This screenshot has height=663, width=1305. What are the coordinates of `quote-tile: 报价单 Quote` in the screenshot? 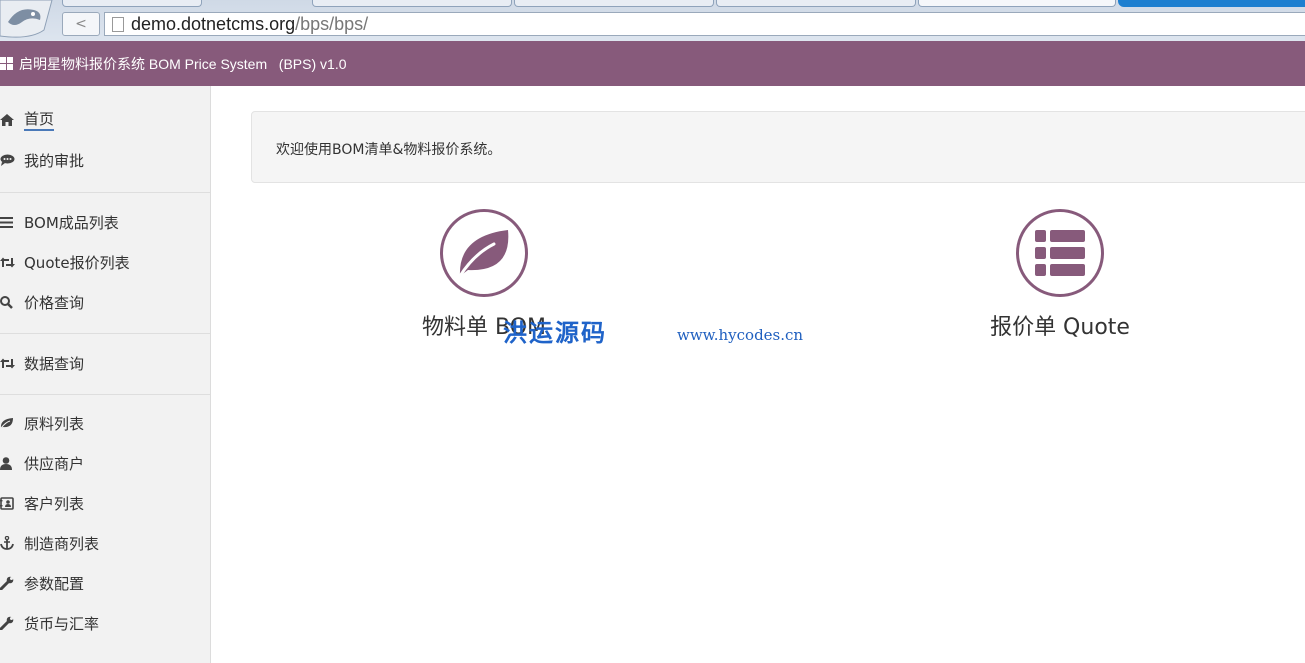 It's located at (1060, 275).